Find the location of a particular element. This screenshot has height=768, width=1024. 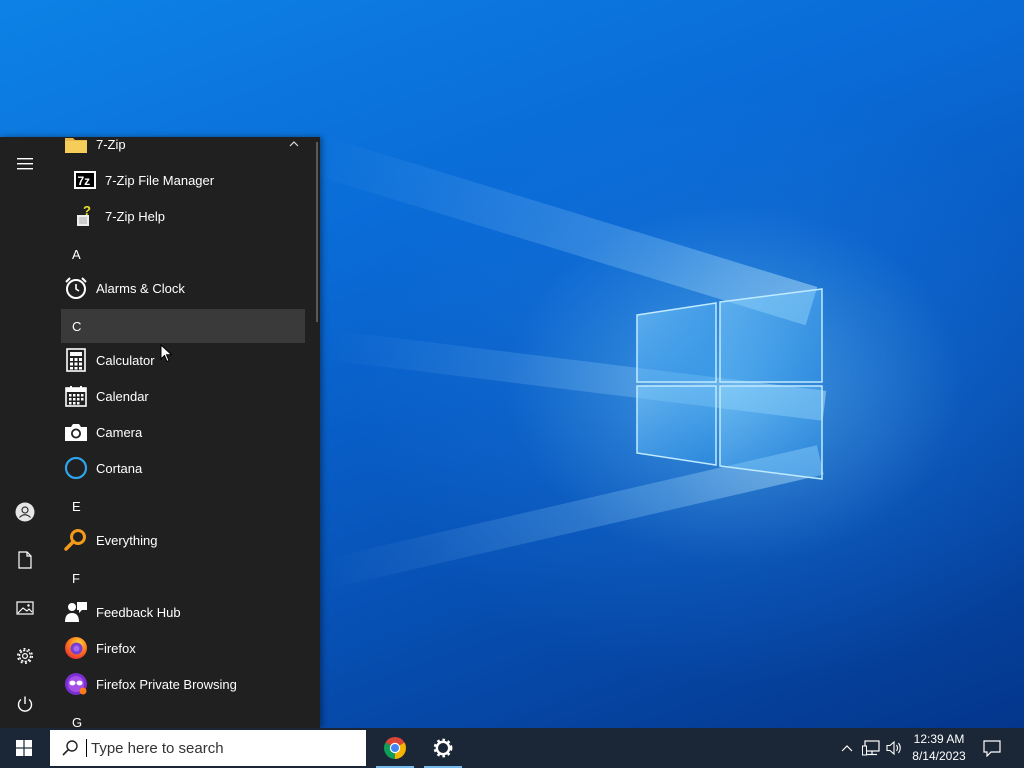

app-label: 7-Zip Help is located at coordinates (135, 216).